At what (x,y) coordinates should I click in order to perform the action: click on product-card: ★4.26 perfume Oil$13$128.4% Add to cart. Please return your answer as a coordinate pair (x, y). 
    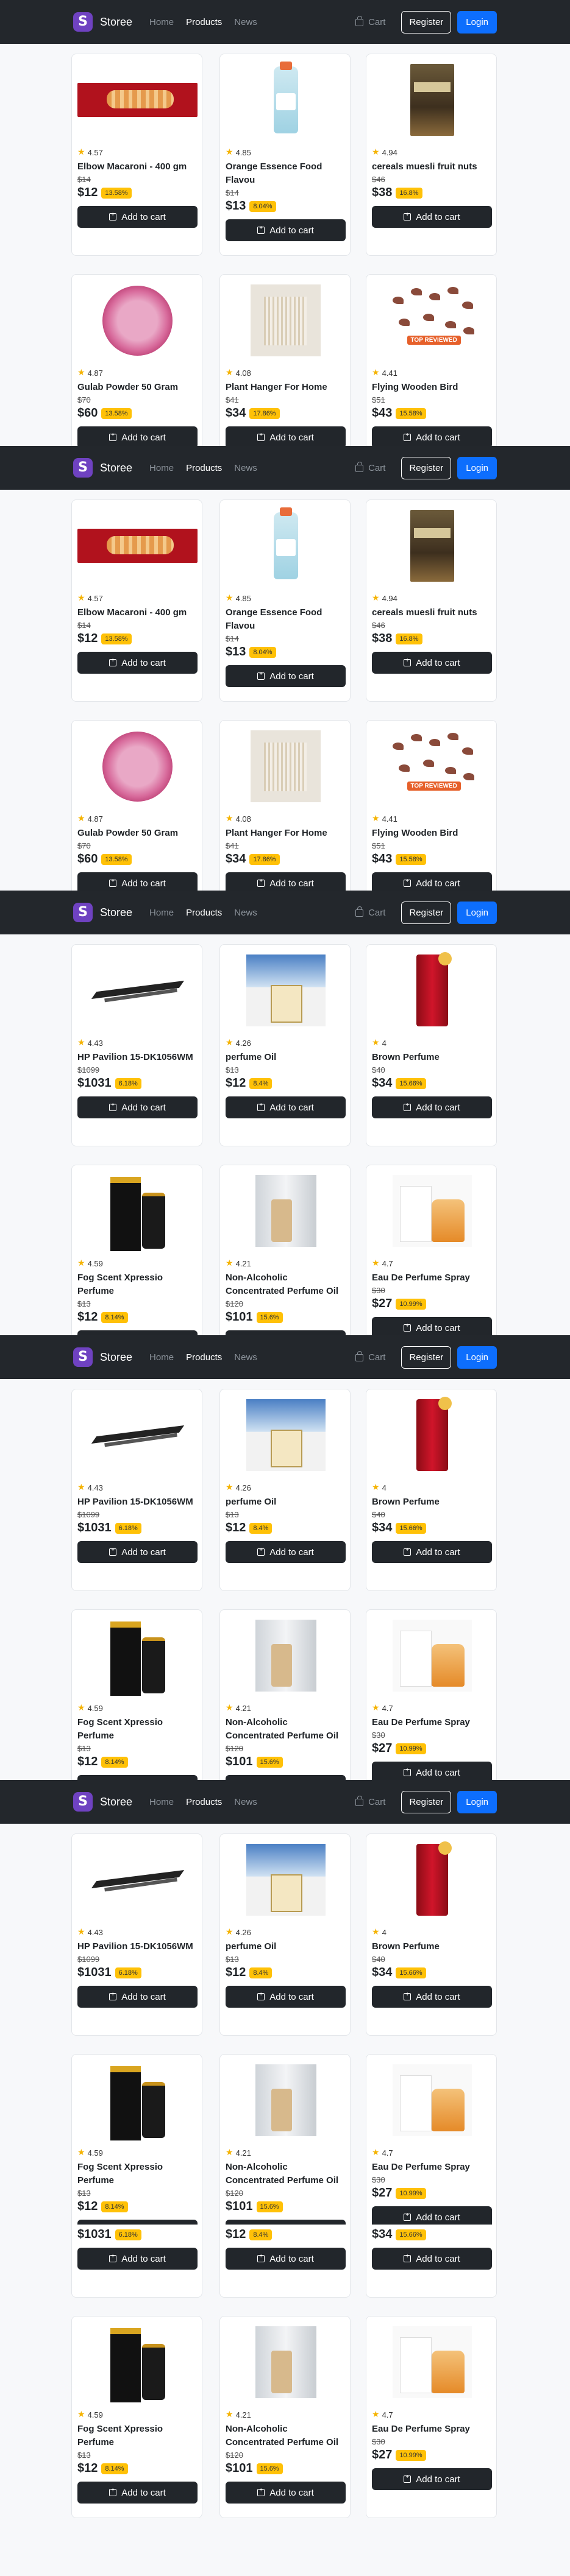
    Looking at the image, I should click on (285, 1045).